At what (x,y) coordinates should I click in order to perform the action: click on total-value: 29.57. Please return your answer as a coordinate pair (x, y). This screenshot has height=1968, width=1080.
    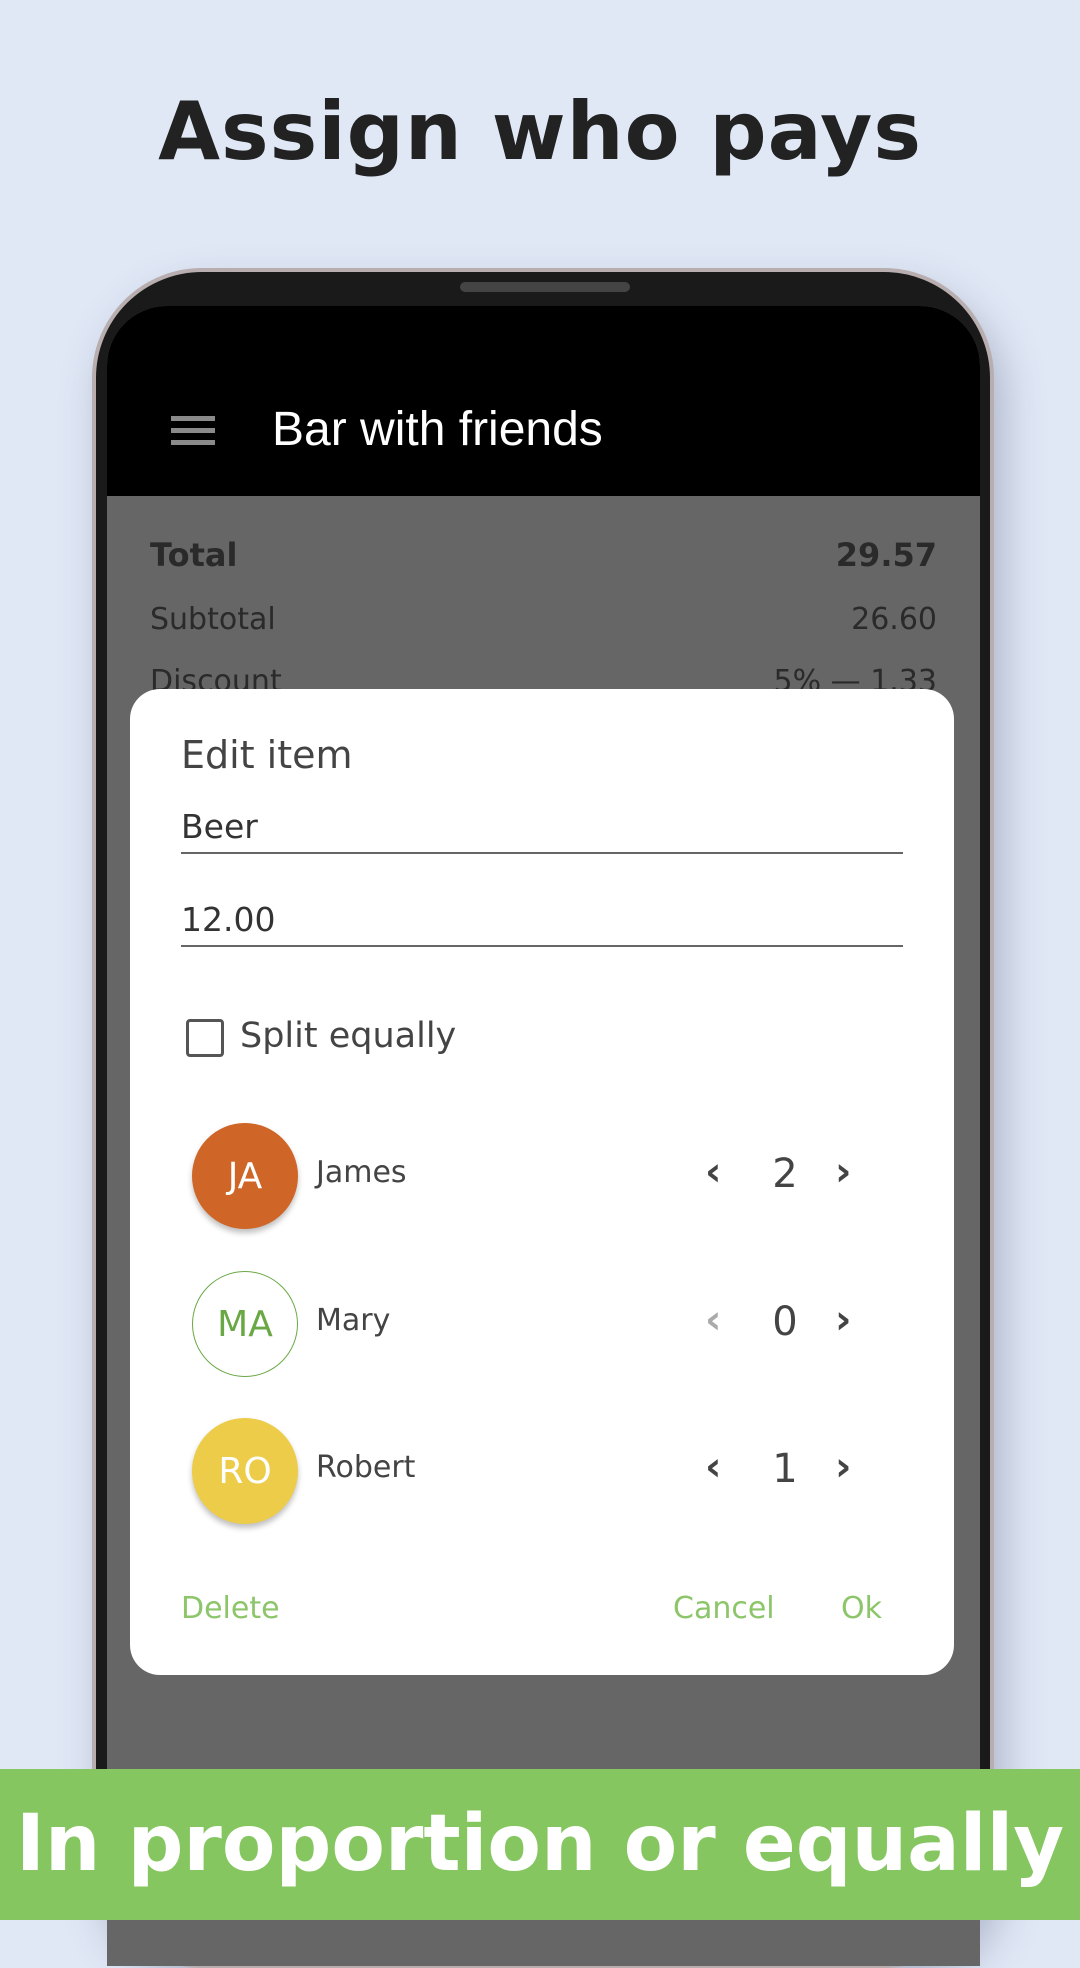
    Looking at the image, I should click on (886, 555).